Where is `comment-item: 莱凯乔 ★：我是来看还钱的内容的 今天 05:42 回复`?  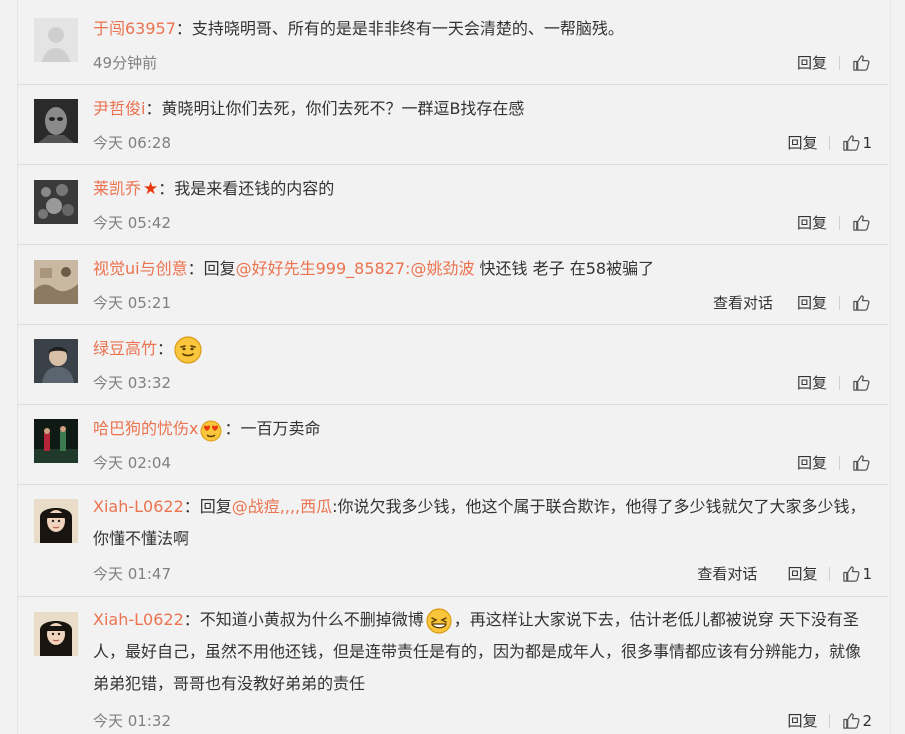
comment-item: 莱凯乔 ★：我是来看还钱的内容的 今天 05:42 回复 is located at coordinates (452, 204).